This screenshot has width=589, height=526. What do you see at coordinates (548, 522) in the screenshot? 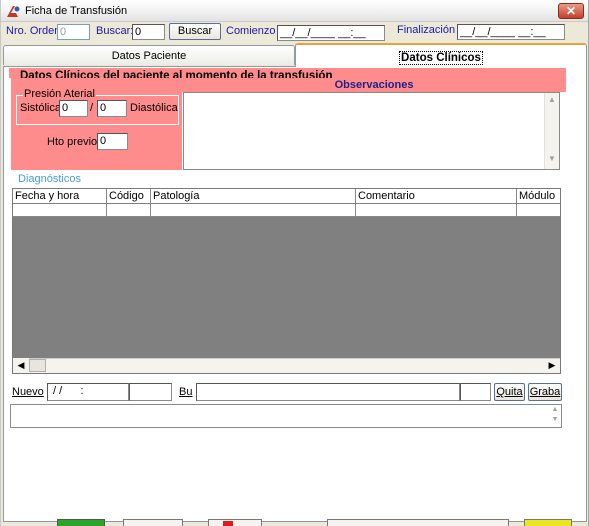
I see `yellow-action-button` at bounding box center [548, 522].